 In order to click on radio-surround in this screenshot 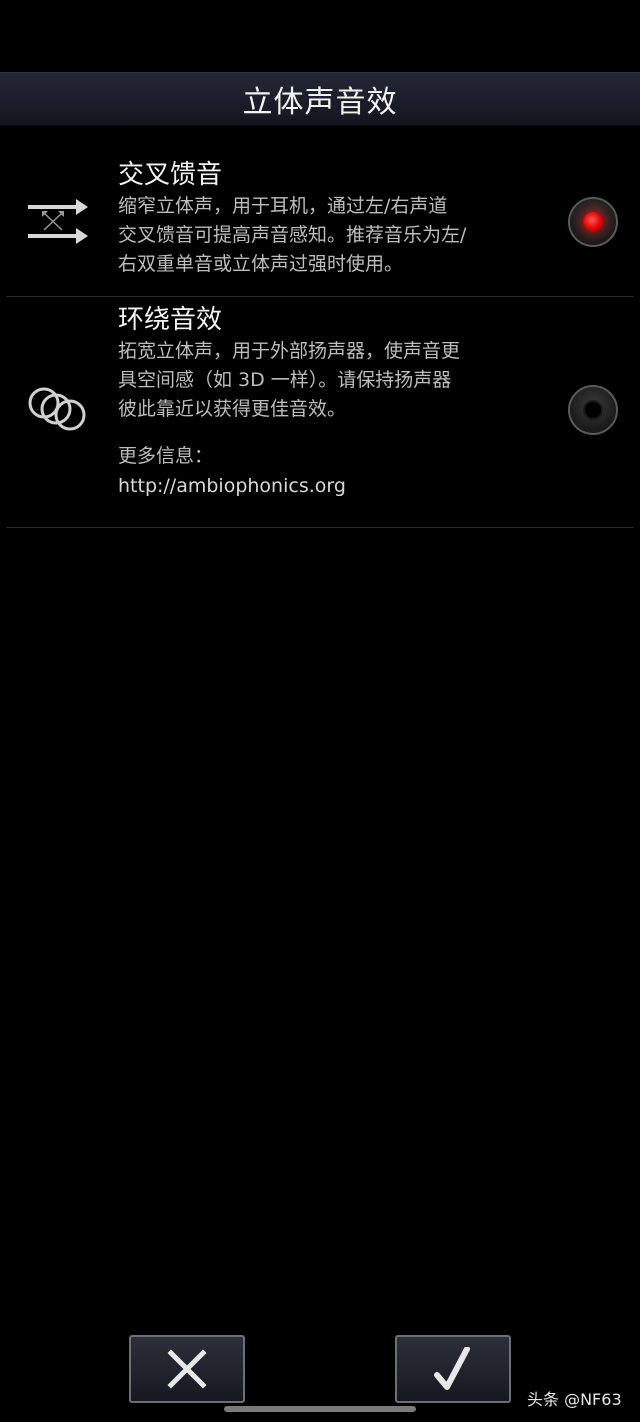, I will do `click(593, 410)`.